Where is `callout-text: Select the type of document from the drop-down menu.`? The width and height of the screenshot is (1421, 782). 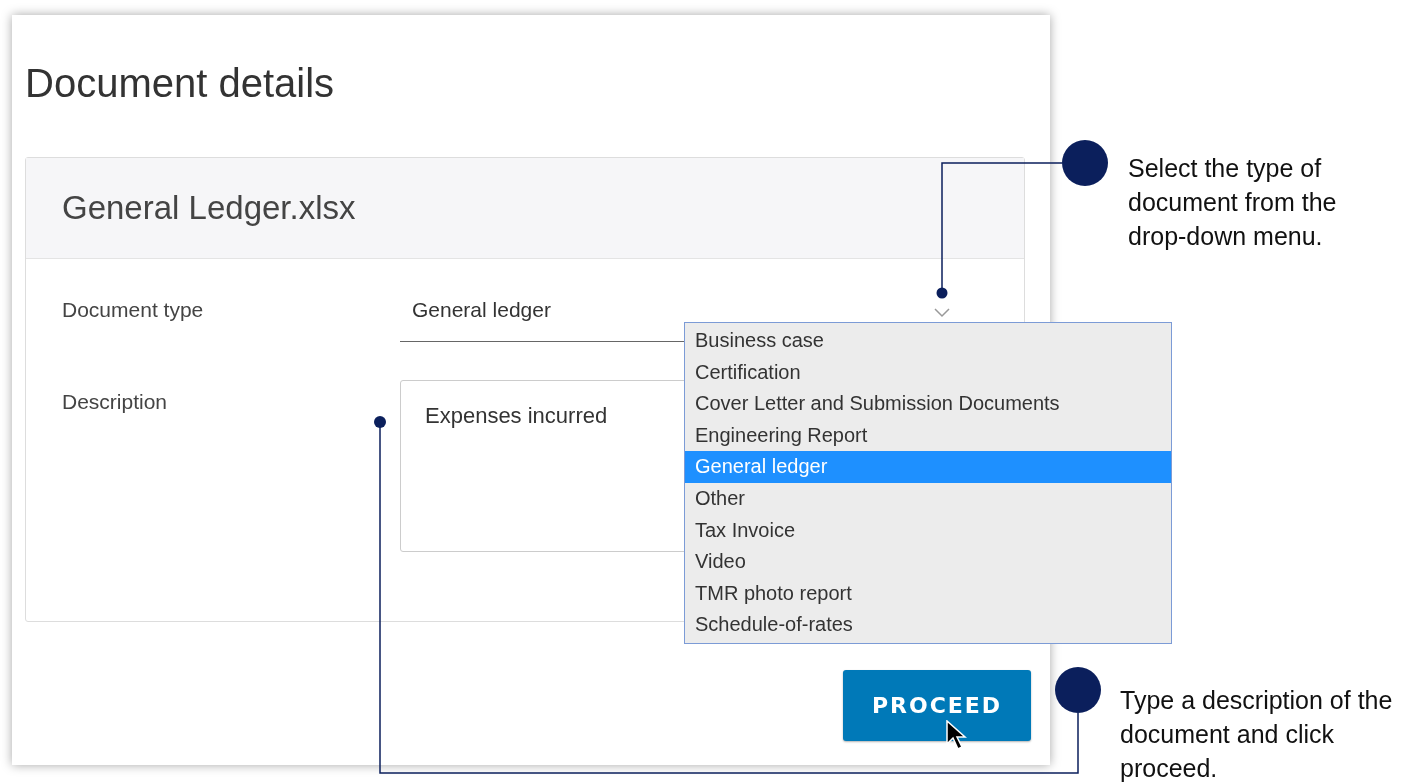
callout-text: Select the type of document from the drop-down menu. is located at coordinates (1233, 202).